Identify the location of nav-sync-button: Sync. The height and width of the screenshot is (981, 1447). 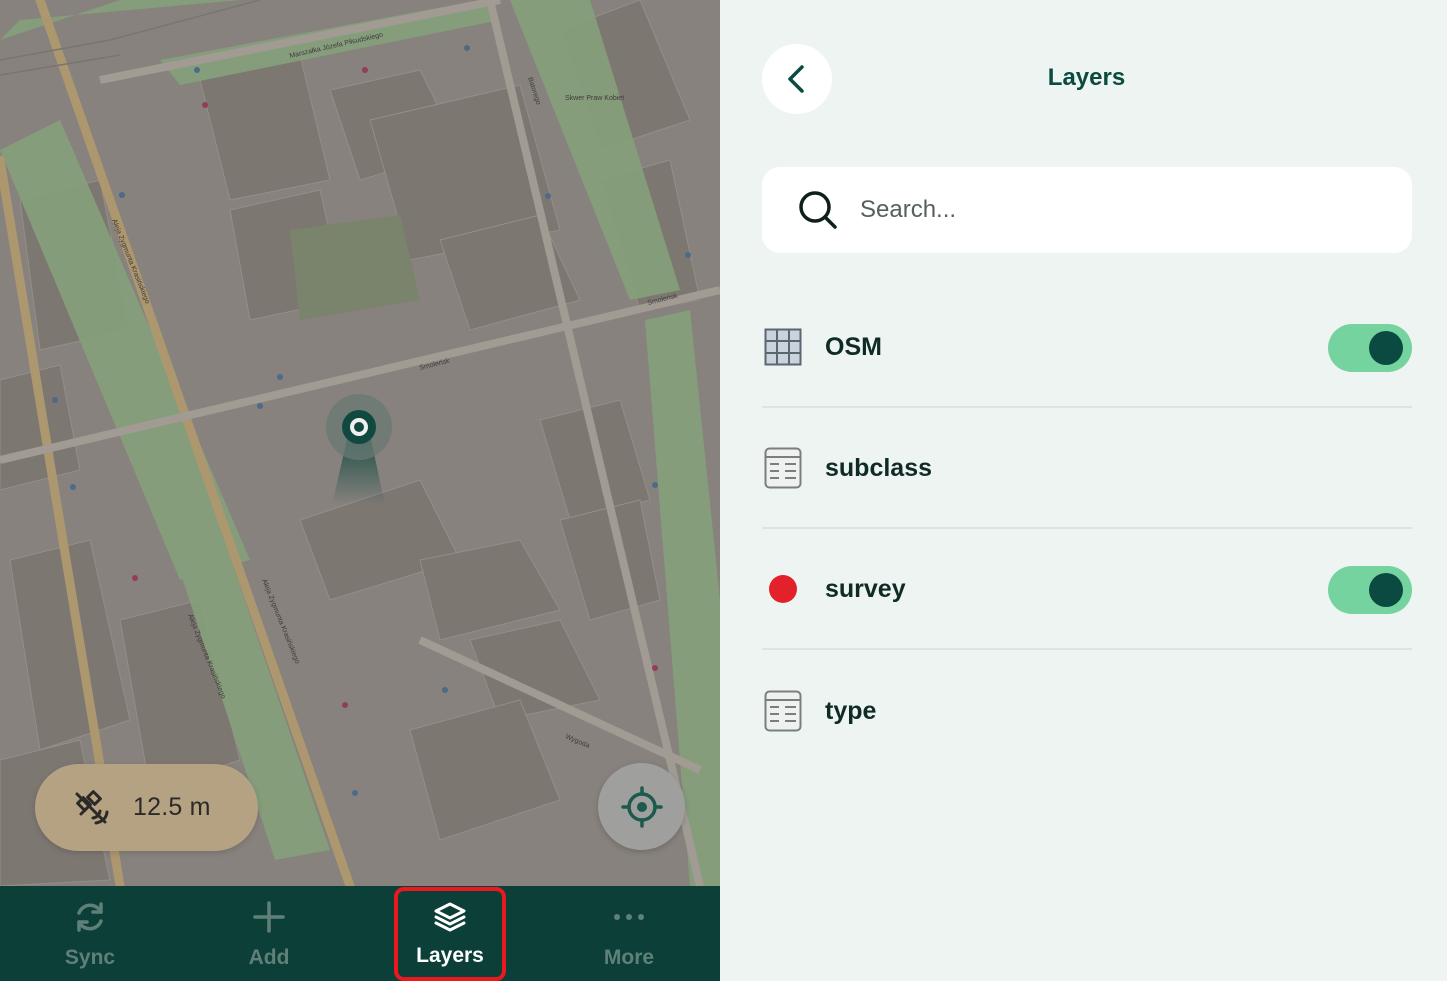
(90, 933).